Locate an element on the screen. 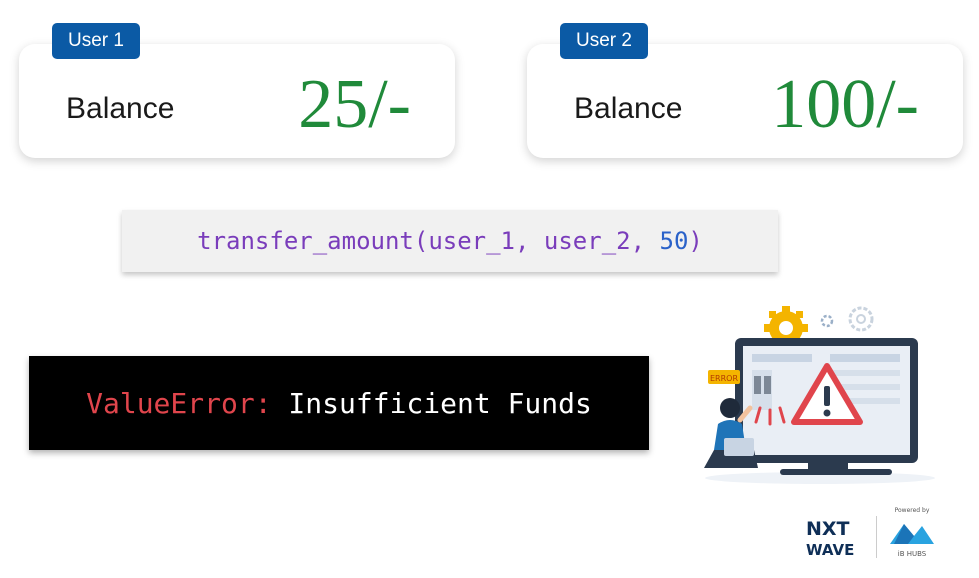 This screenshot has width=979, height=578. user2-balance-value: 100/- is located at coordinates (845, 104).